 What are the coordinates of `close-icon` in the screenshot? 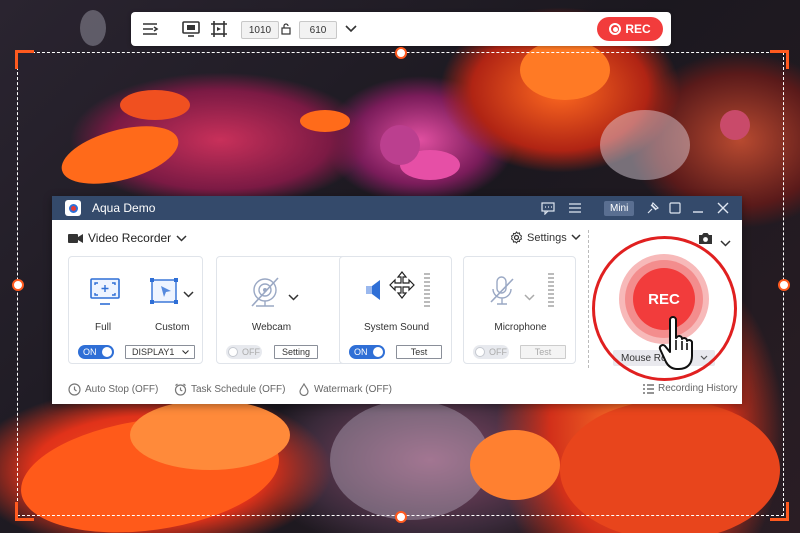 It's located at (723, 208).